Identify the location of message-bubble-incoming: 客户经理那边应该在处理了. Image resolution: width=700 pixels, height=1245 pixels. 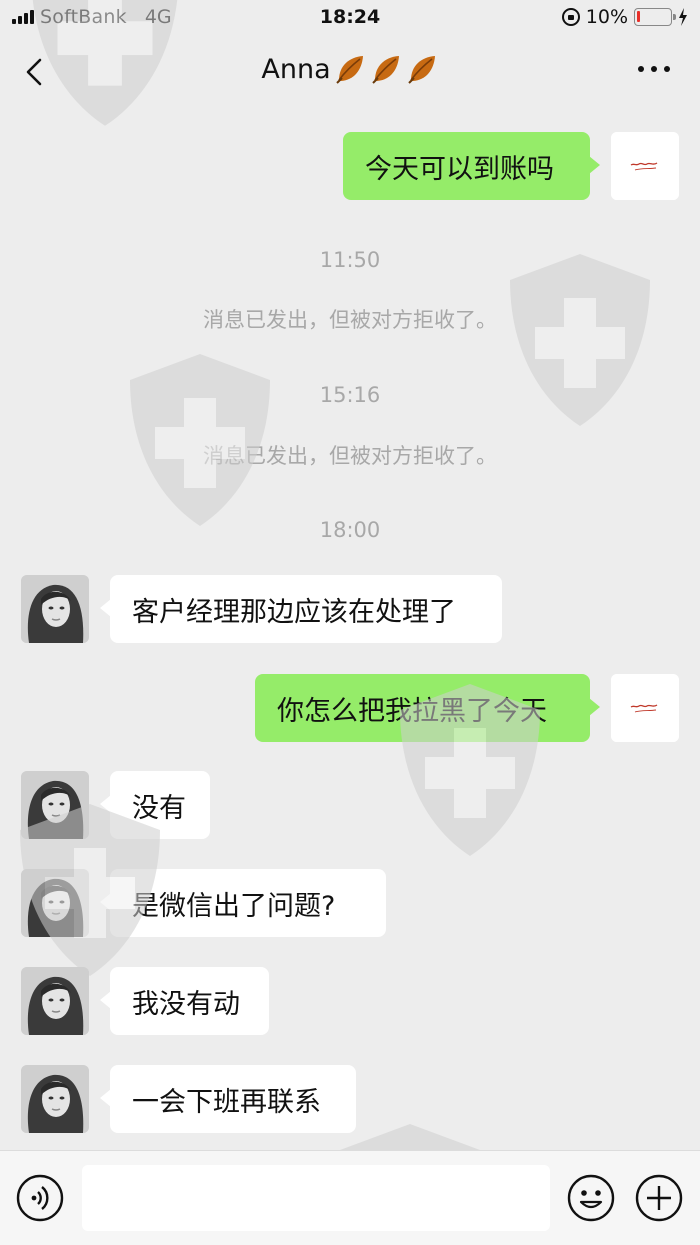
(301, 609).